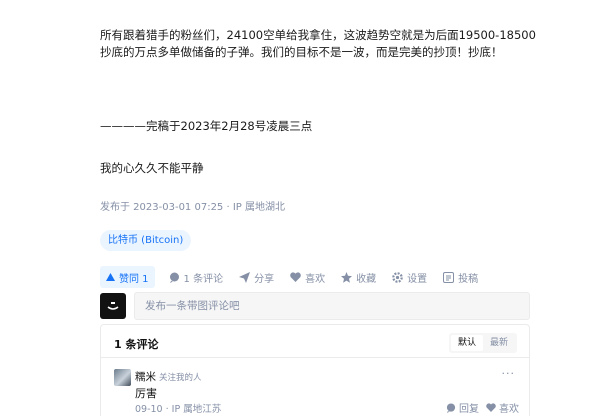 The width and height of the screenshot is (600, 416). I want to click on comment-composer: 发布一条带图评论吧, so click(315, 306).